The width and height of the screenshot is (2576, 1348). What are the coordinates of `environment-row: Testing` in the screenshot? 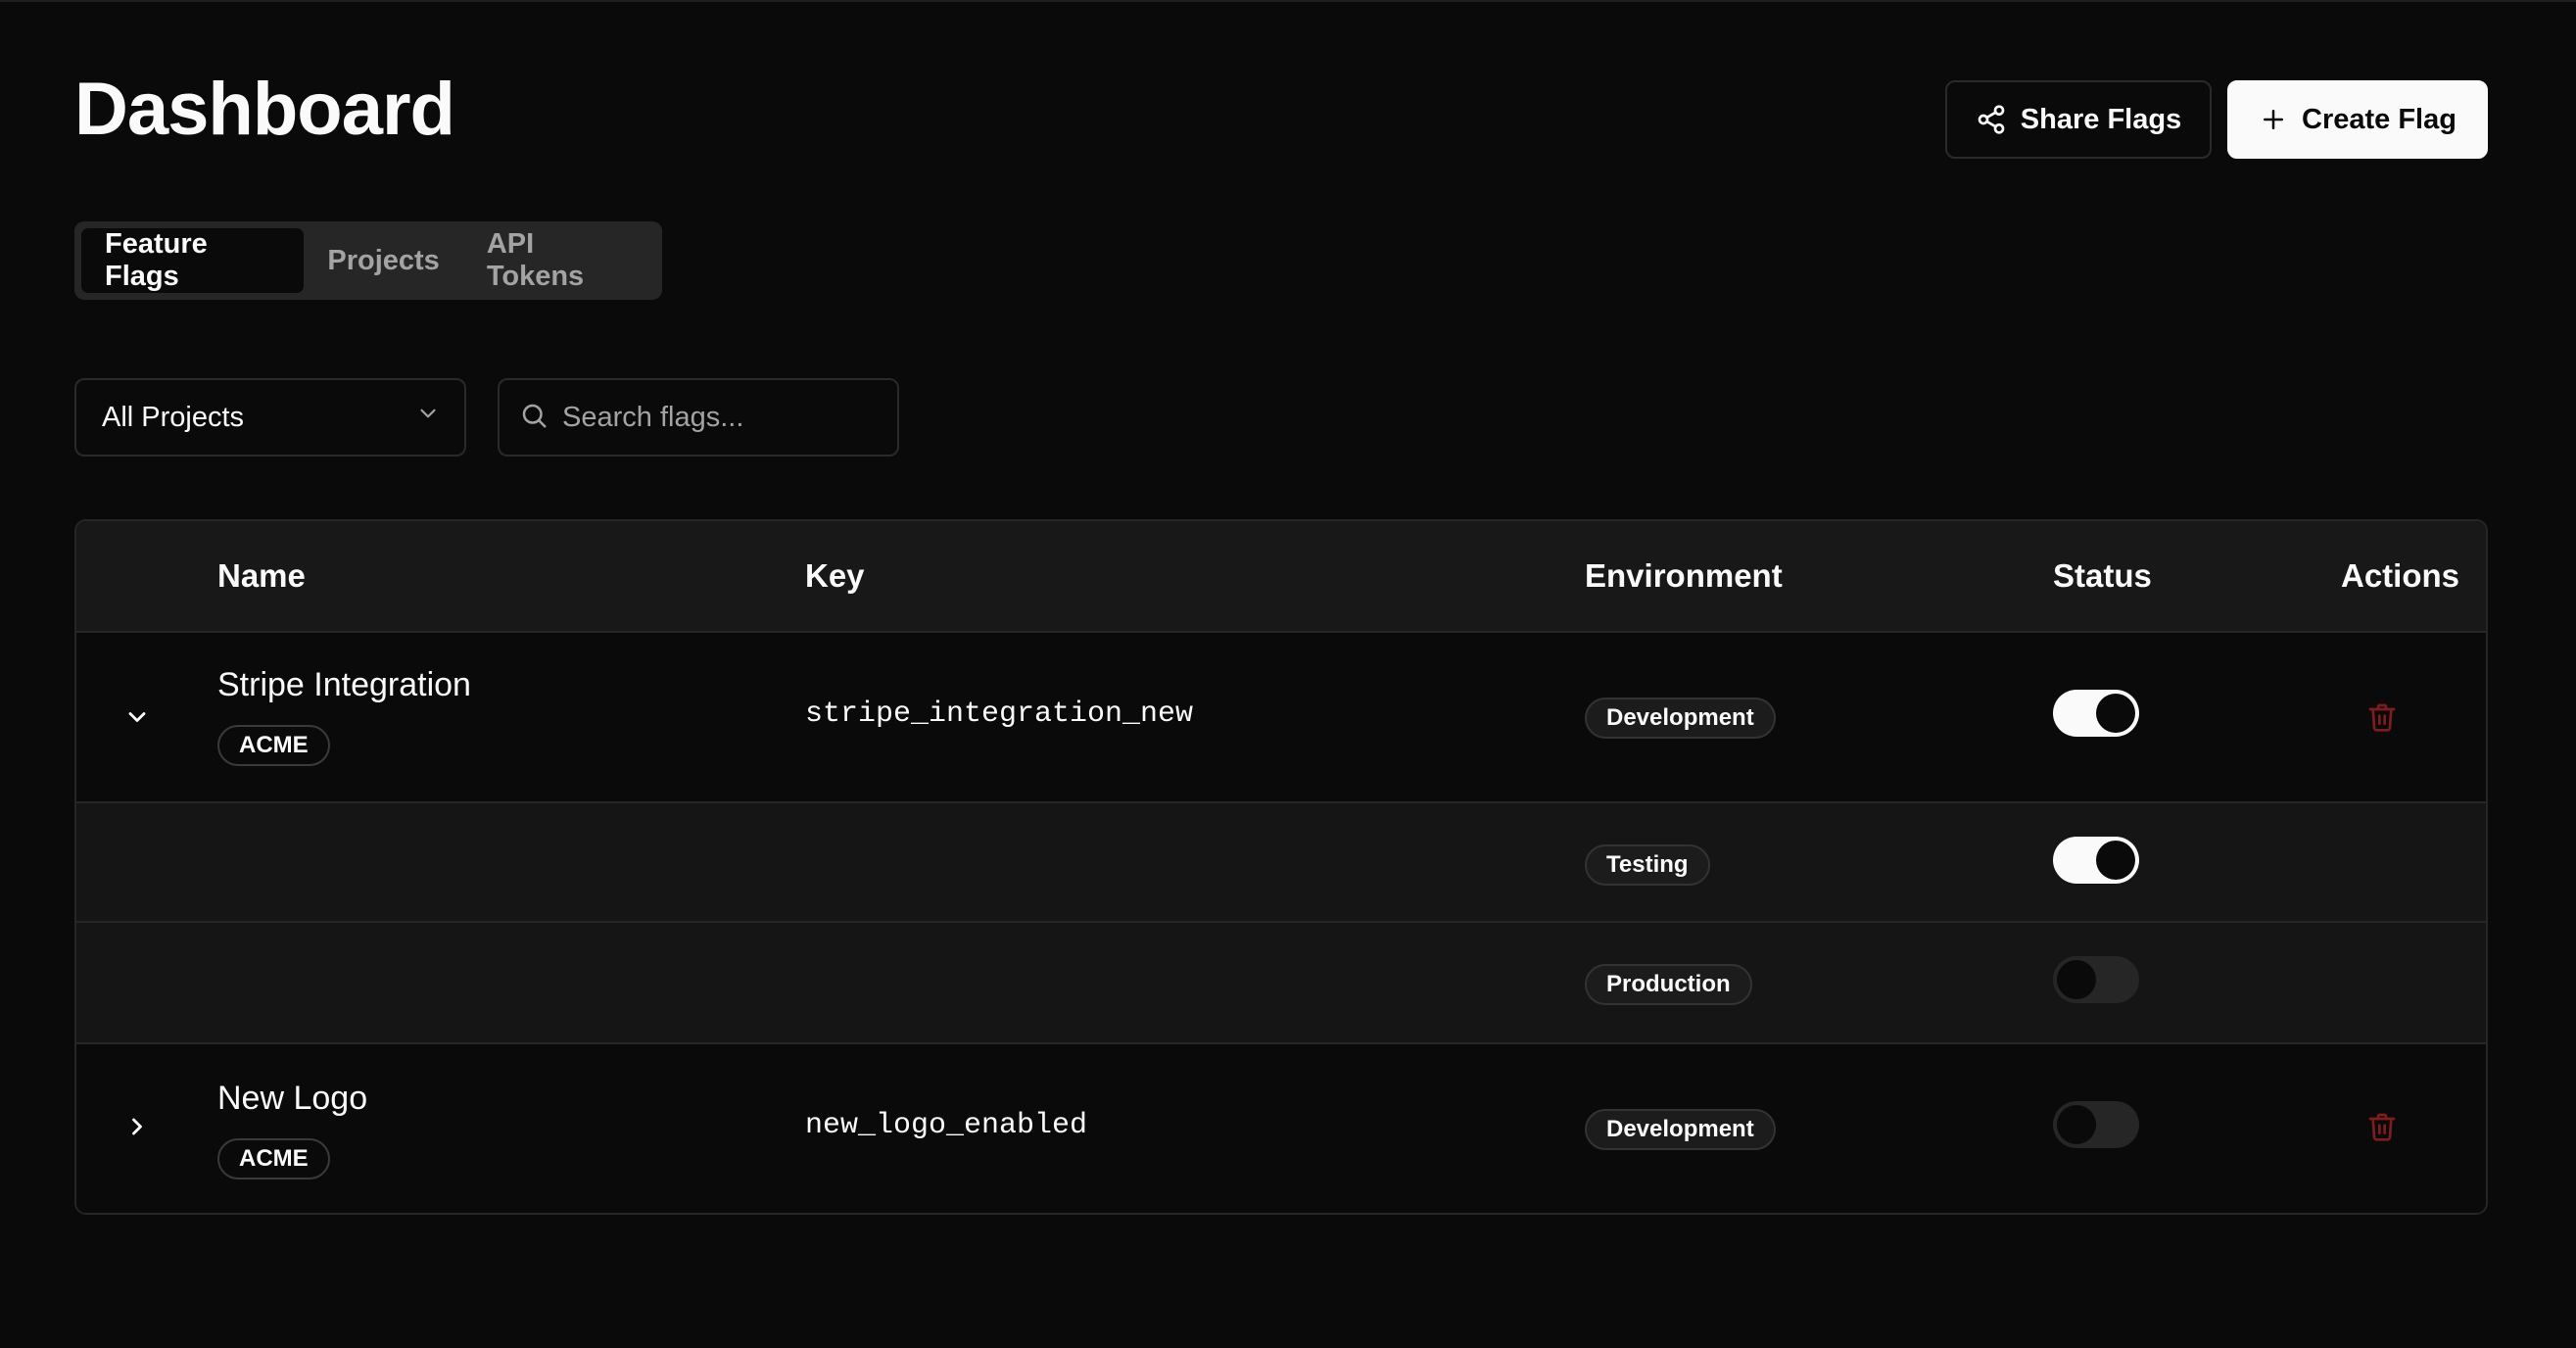 It's located at (1281, 863).